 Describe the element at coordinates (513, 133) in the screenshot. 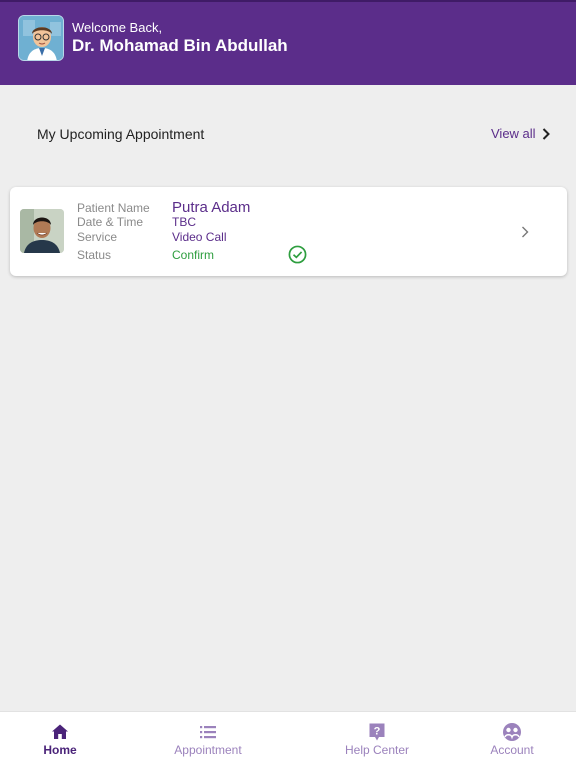

I see `view-all-label: View all` at that location.